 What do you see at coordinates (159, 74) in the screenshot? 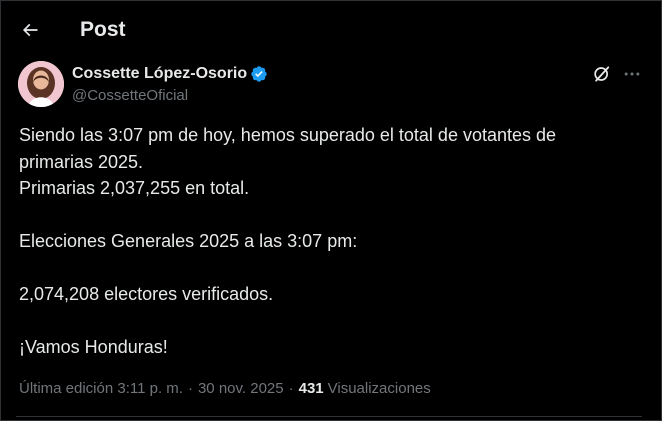
I see `author-name: Cossette López-Osorio` at bounding box center [159, 74].